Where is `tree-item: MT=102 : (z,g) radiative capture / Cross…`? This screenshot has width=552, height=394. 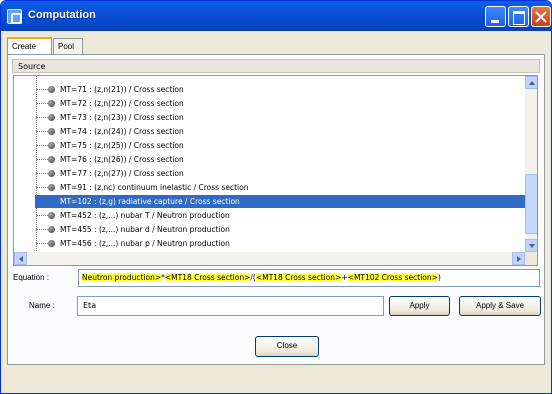
tree-item: MT=102 : (z,g) radiative capture / Cross… is located at coordinates (280, 201).